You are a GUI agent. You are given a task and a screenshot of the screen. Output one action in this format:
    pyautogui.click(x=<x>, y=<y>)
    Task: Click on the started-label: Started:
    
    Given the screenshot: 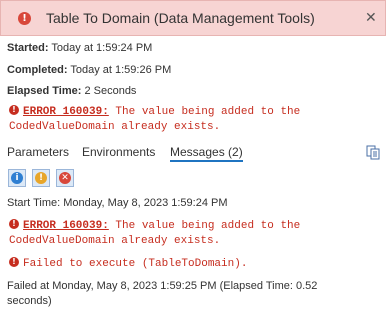 What is the action you would take?
    pyautogui.click(x=28, y=48)
    